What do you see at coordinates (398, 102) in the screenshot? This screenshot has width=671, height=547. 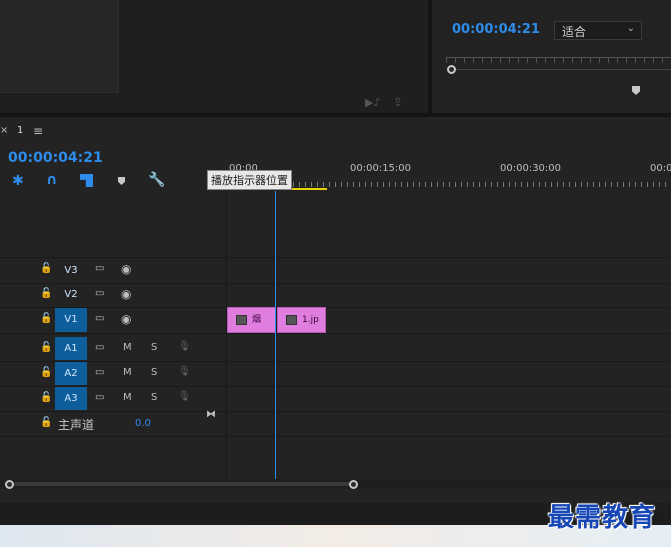 I see `insert-icon: ⇪` at bounding box center [398, 102].